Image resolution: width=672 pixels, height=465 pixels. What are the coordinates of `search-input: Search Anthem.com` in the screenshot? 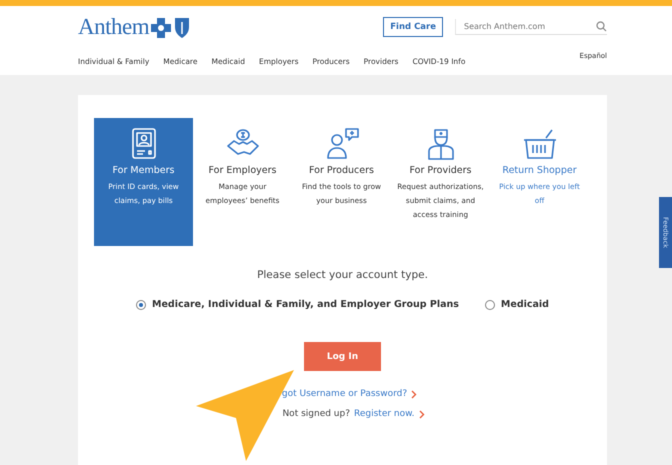 It's located at (524, 26).